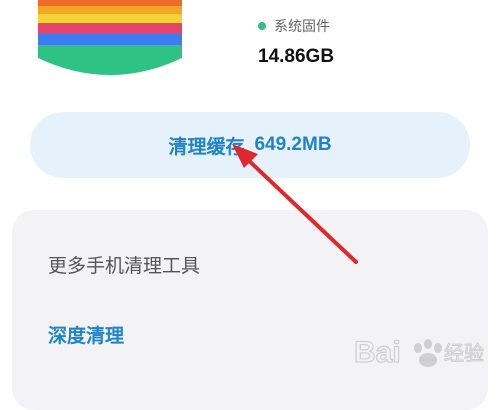  What do you see at coordinates (110, 37) in the screenshot?
I see `storage-chart-graphic` at bounding box center [110, 37].